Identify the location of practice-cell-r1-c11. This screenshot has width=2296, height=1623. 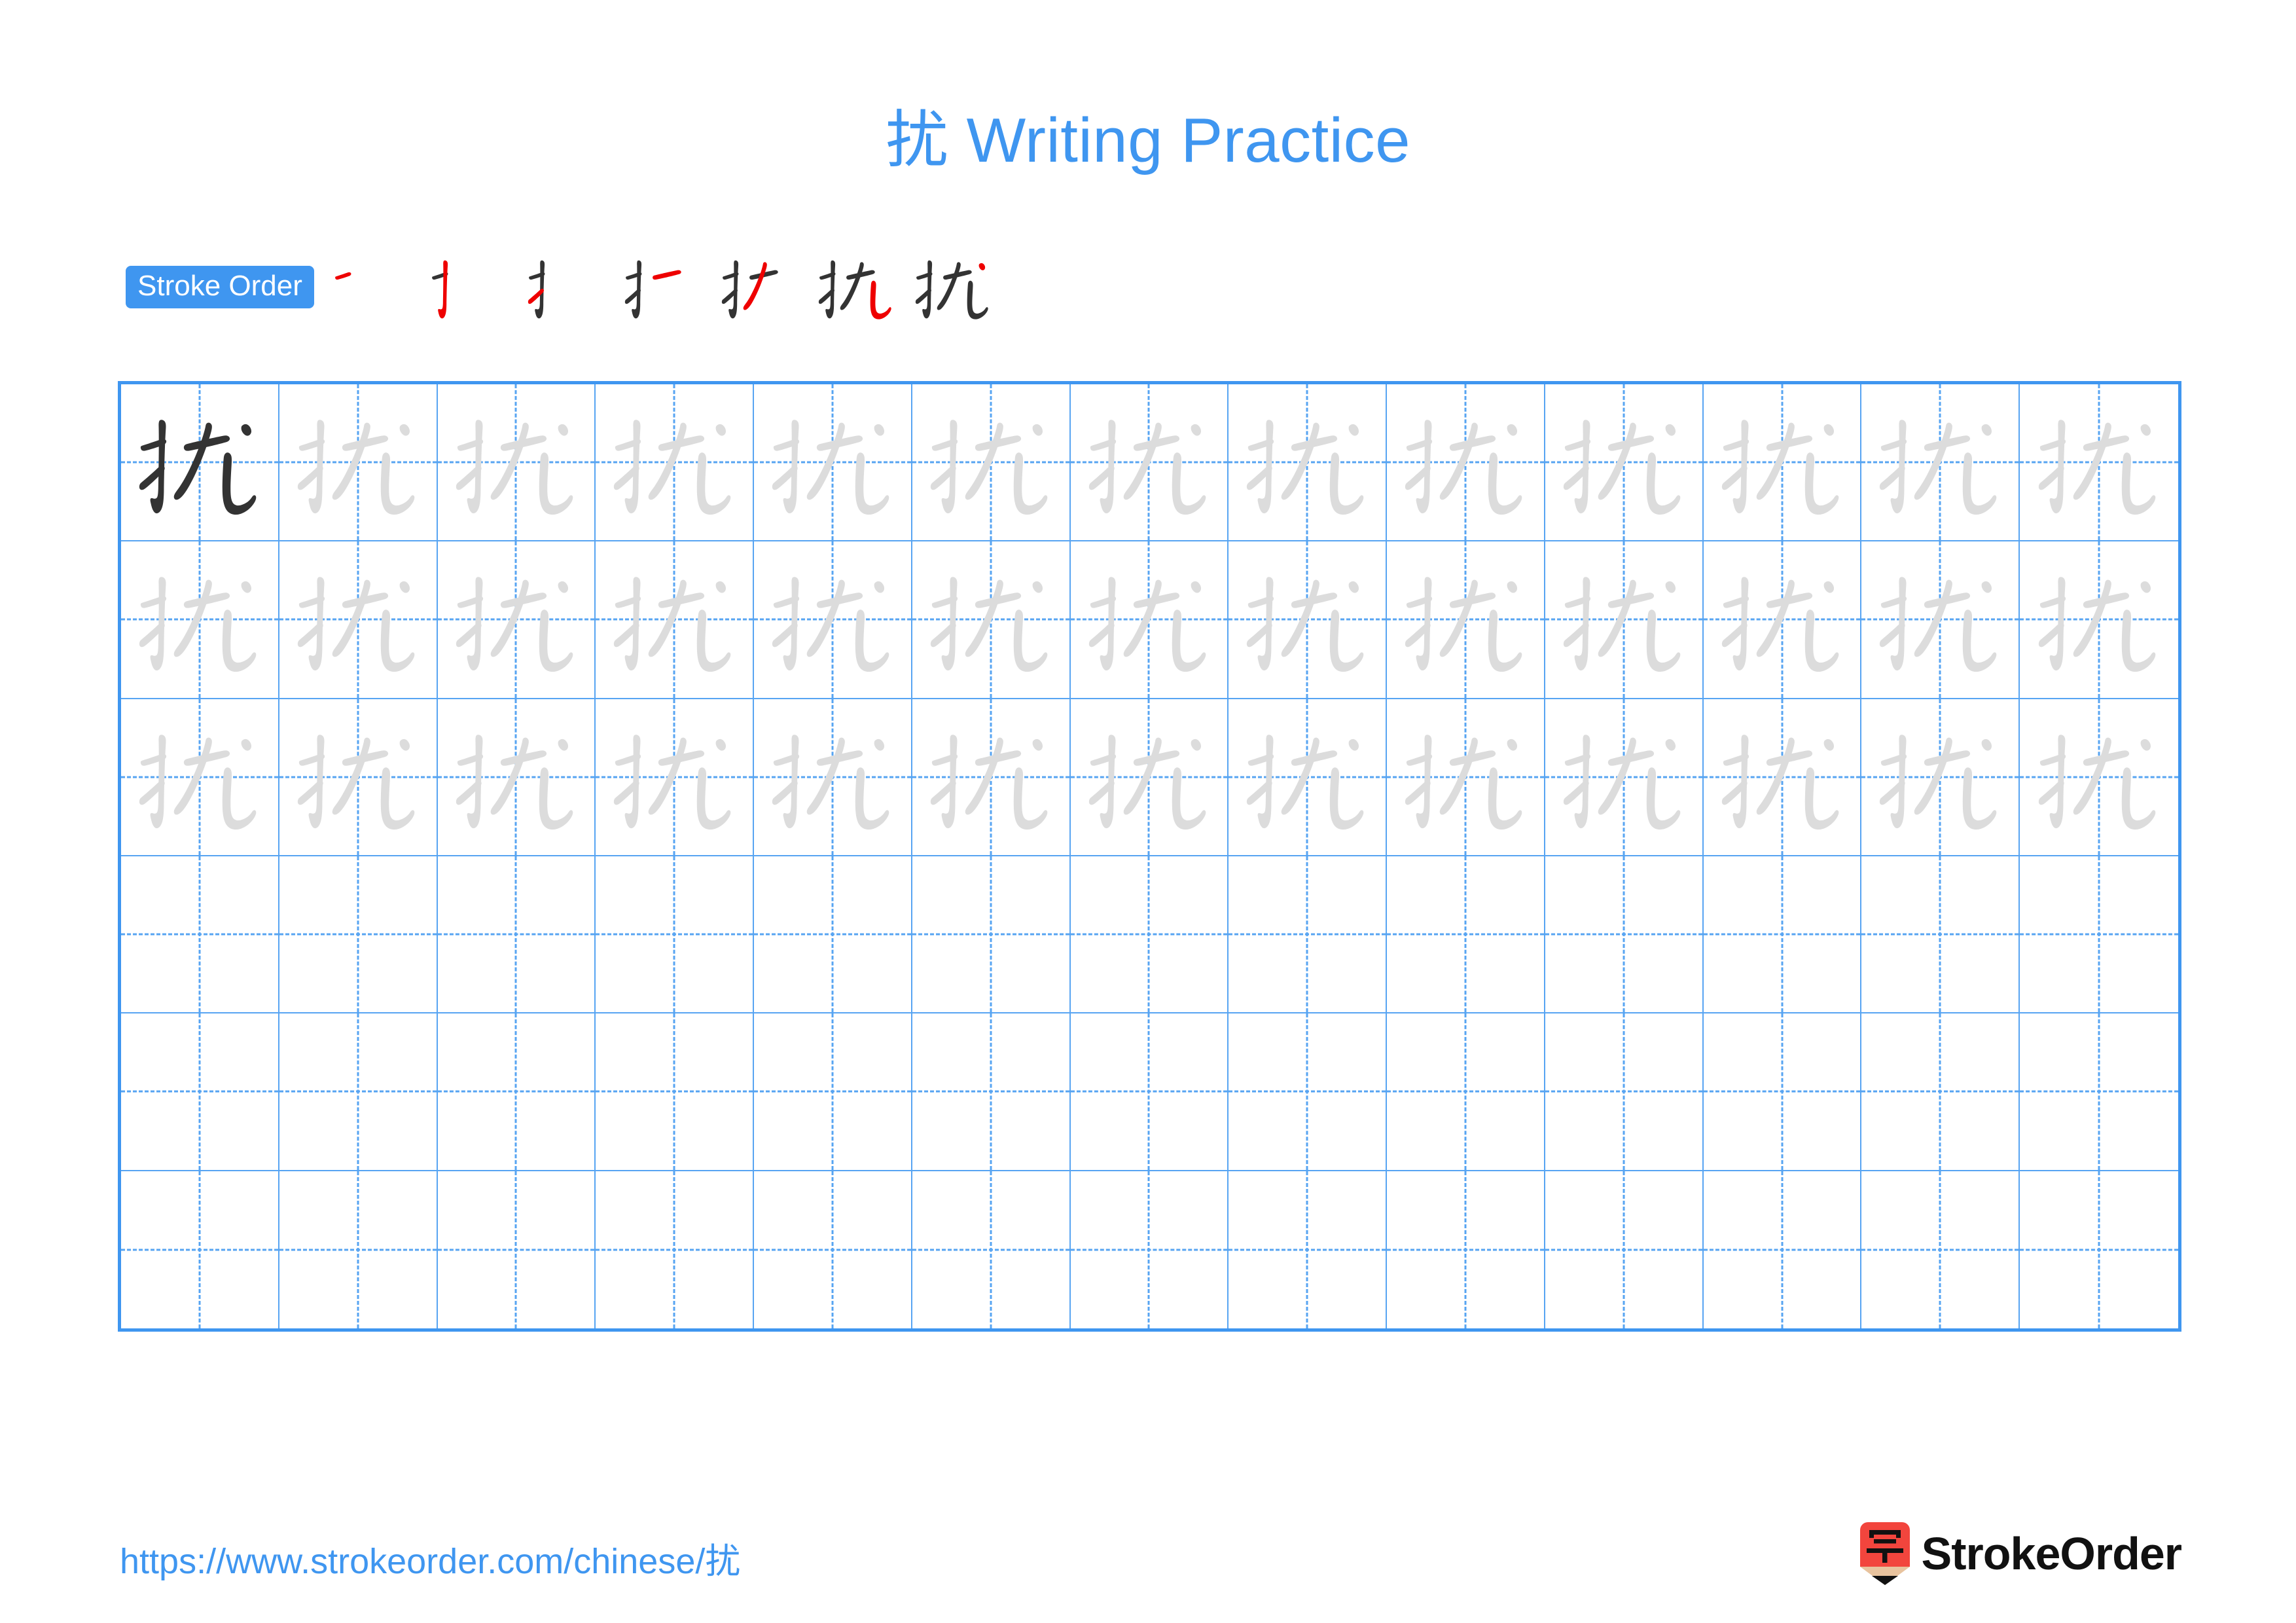
(1782, 463).